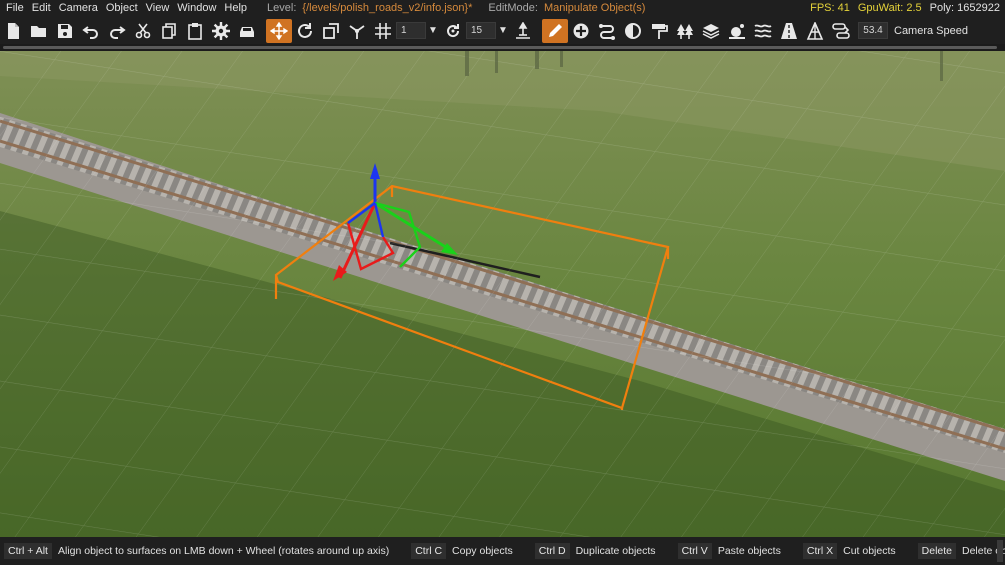 The height and width of the screenshot is (565, 1005). Describe the element at coordinates (633, 31) in the screenshot. I see `decal-tool-icon` at that location.